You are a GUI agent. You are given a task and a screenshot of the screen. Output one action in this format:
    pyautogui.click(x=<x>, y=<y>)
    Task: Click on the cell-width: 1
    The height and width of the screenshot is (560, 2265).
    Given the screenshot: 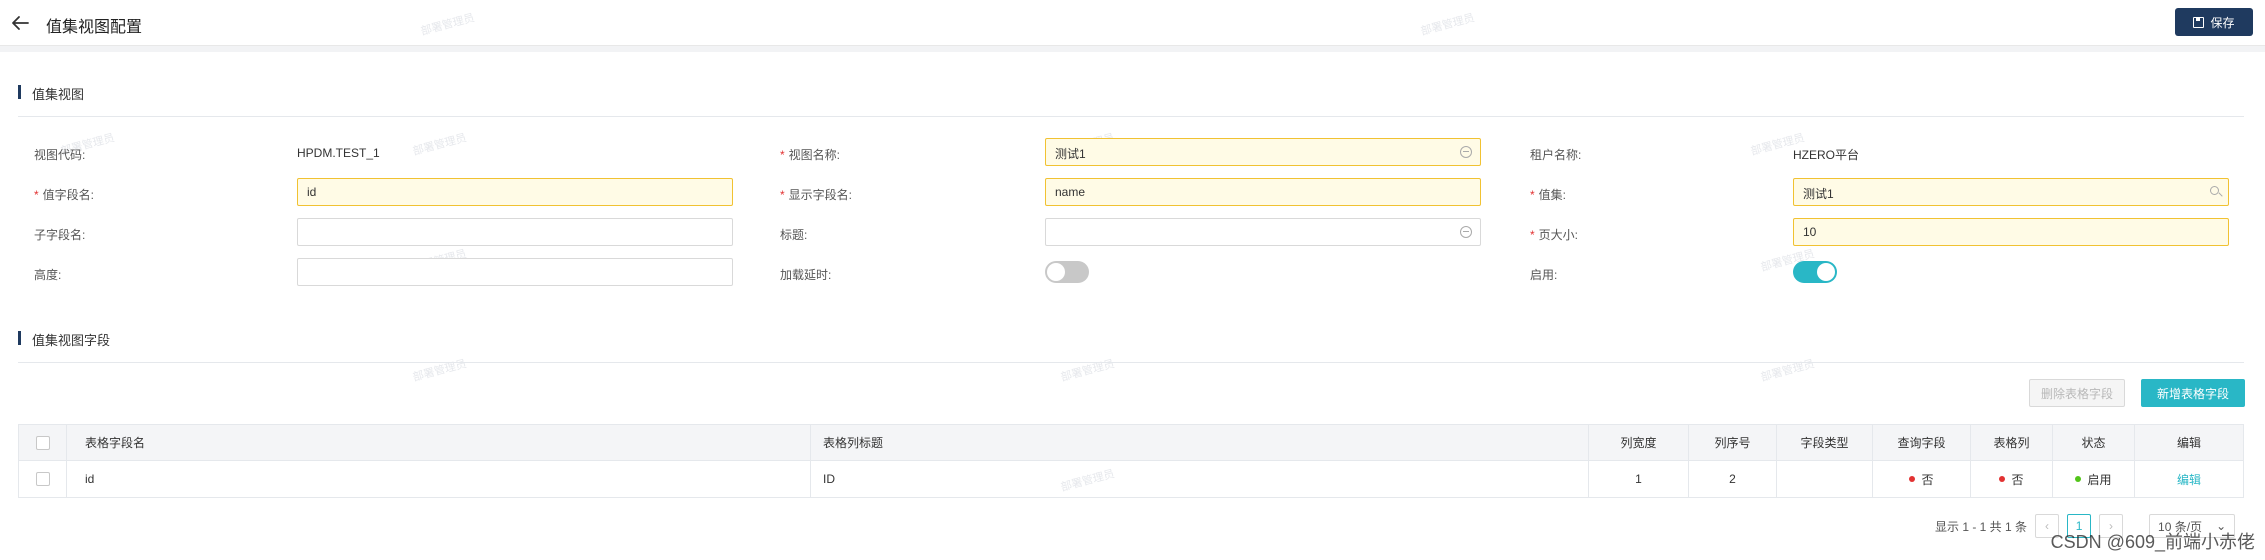 What is the action you would take?
    pyautogui.click(x=1639, y=479)
    